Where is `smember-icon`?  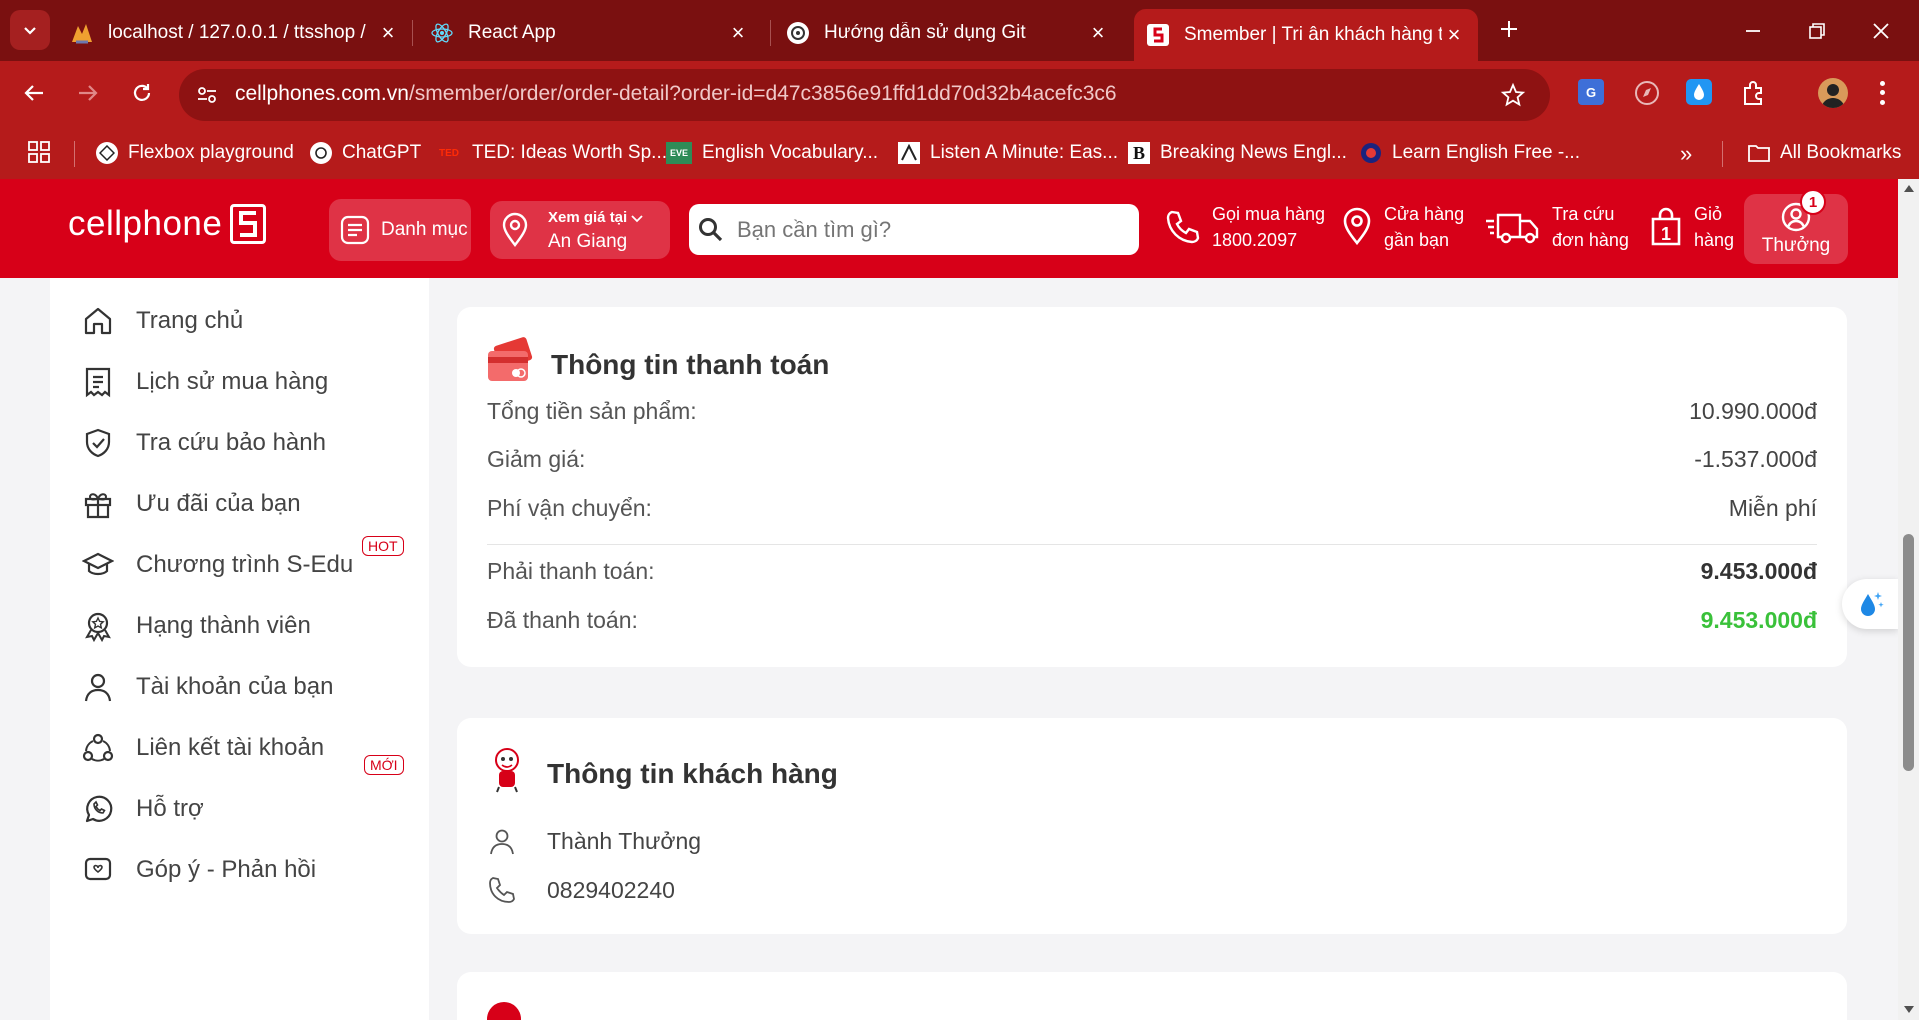 smember-icon is located at coordinates (1158, 35).